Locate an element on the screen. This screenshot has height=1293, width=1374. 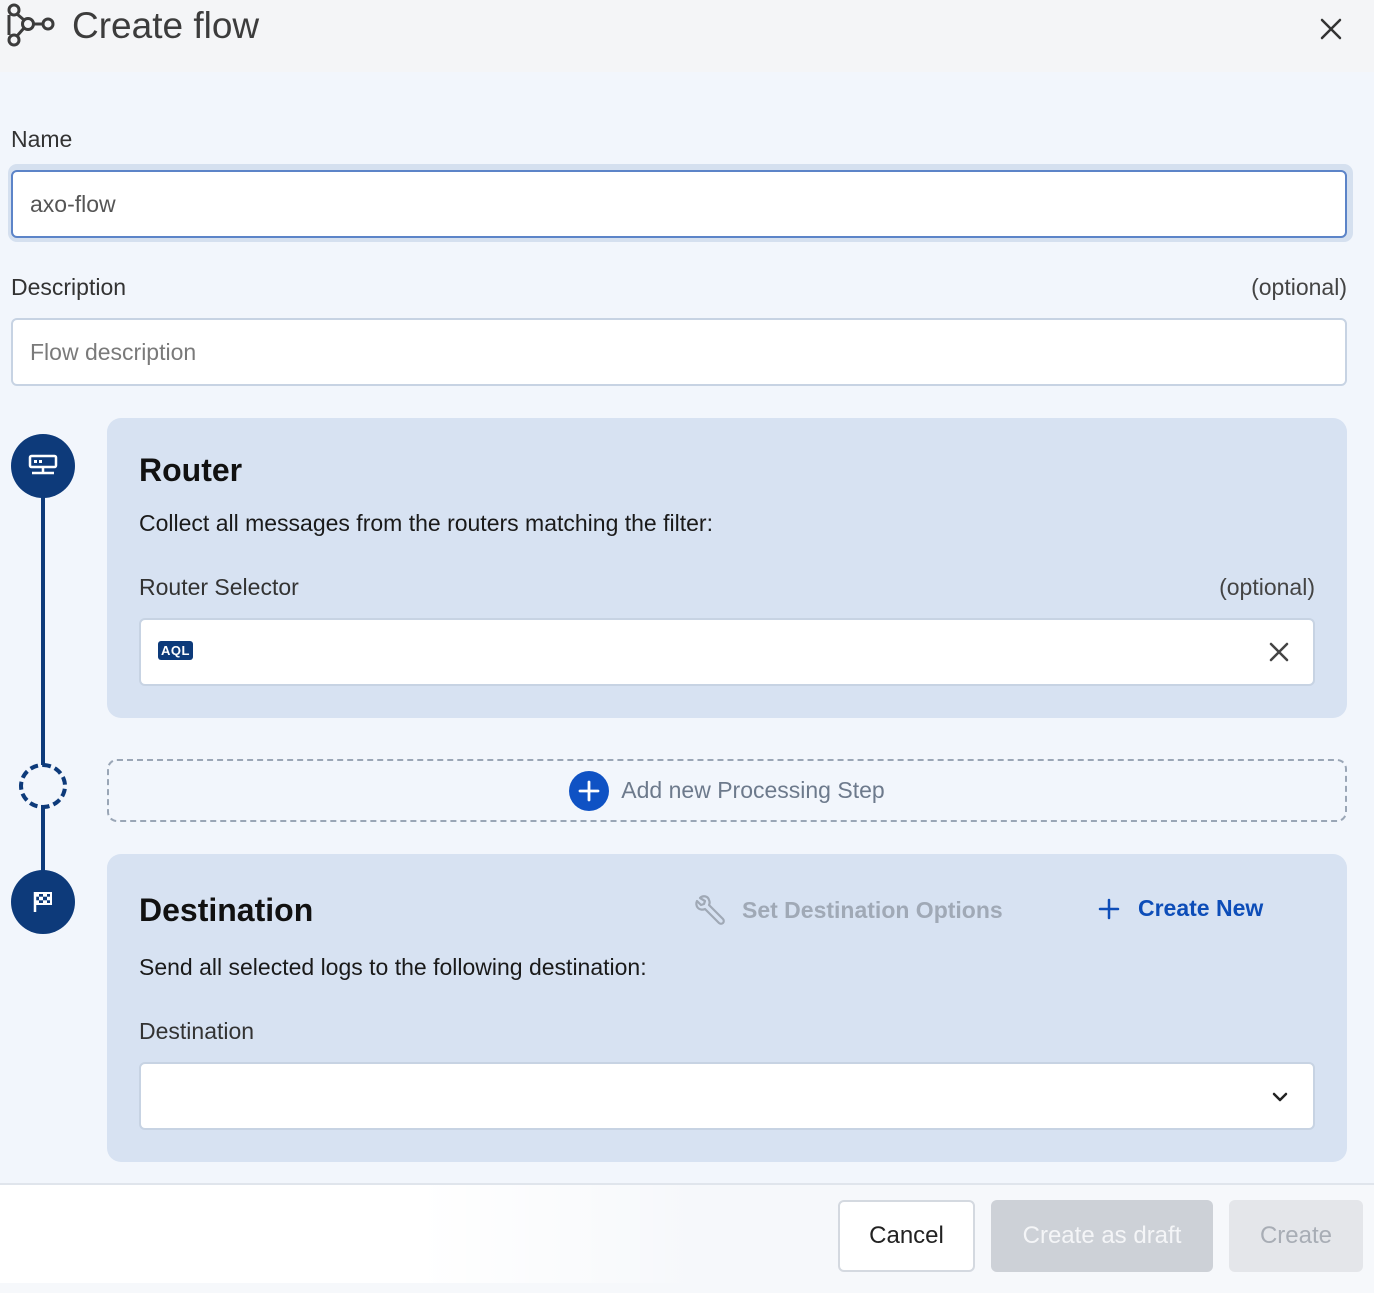
dialog-header: Create flow is located at coordinates (687, 36).